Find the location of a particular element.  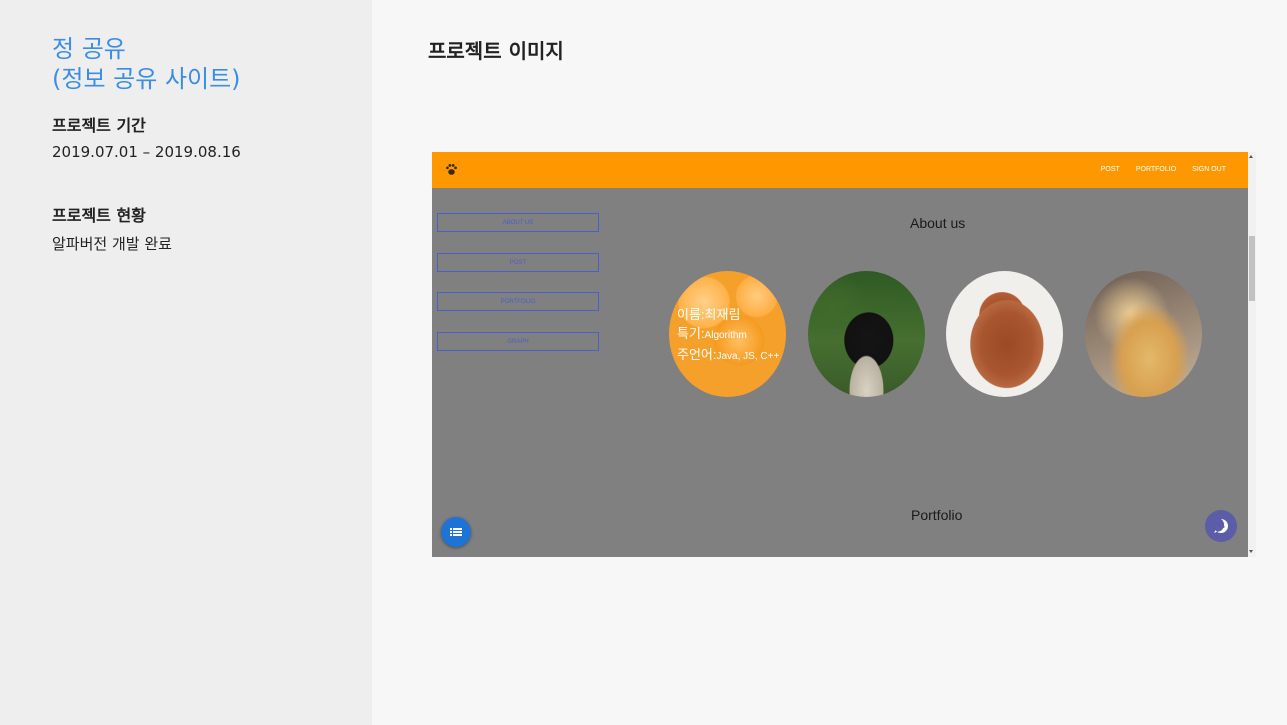

screenshot-navbar: POST PORTFOLIO SIGN OUT is located at coordinates (840, 170).